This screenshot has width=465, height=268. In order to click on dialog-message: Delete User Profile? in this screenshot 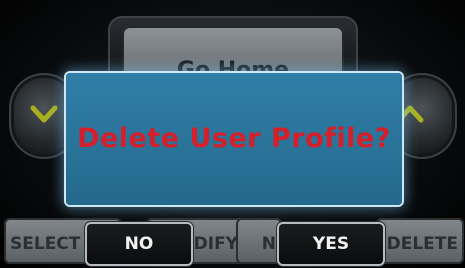, I will do `click(234, 138)`.